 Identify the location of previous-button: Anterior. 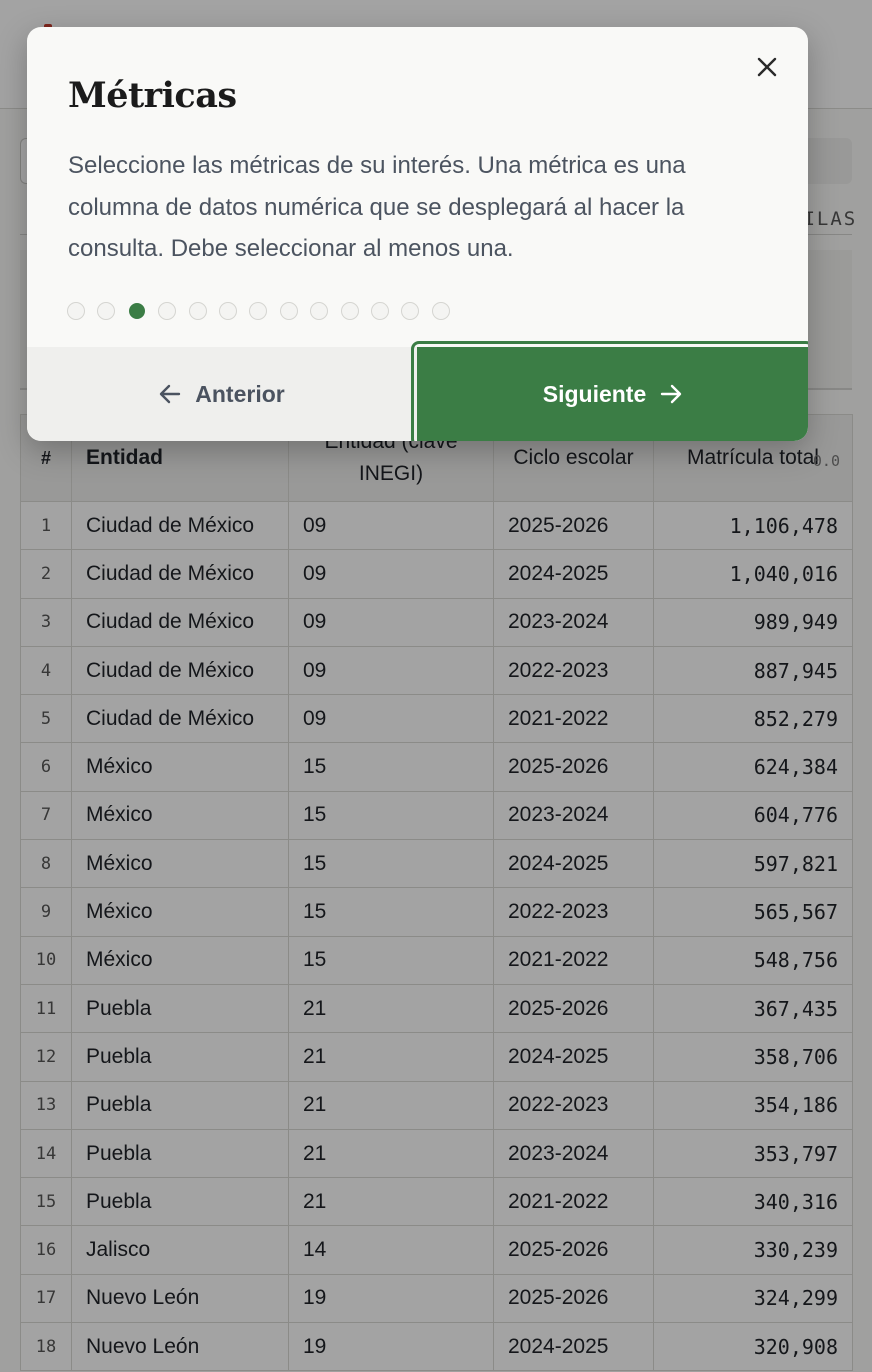
(222, 394).